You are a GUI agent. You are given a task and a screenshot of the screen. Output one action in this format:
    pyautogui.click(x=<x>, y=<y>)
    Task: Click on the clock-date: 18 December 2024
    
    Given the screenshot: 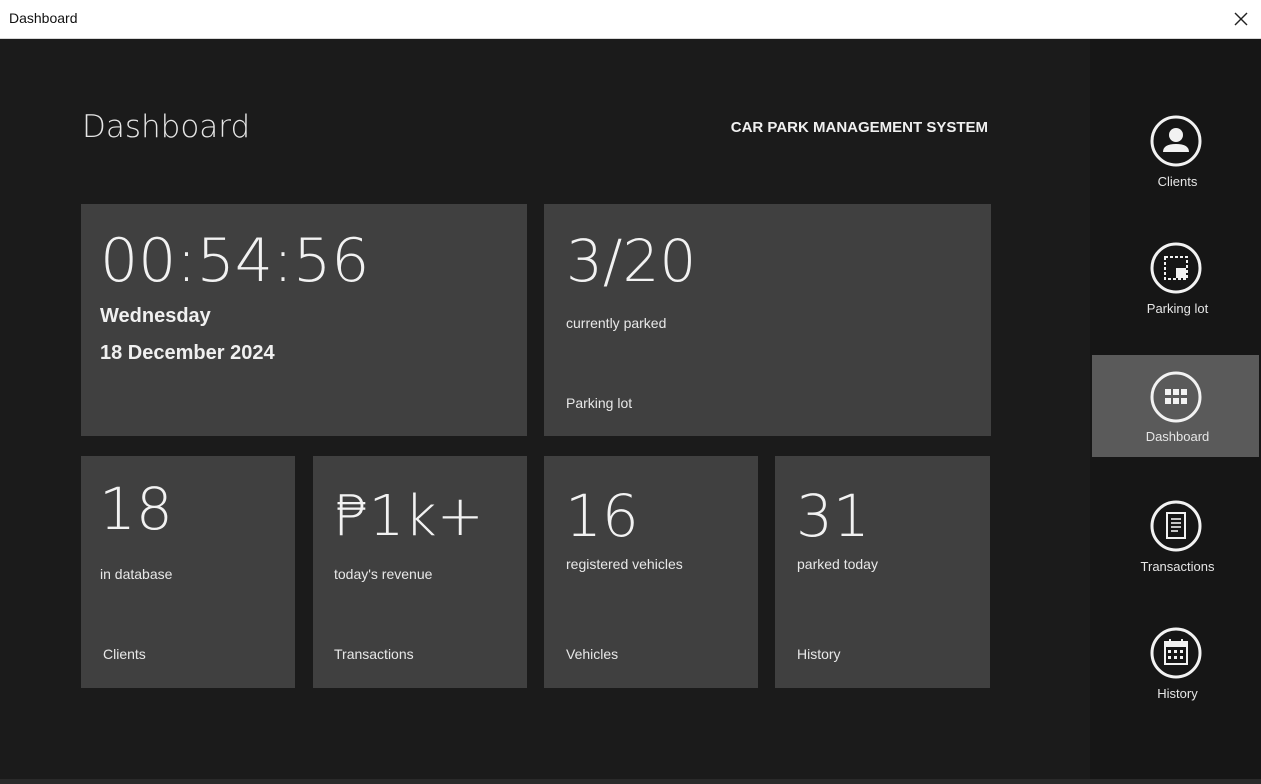 What is the action you would take?
    pyautogui.click(x=187, y=353)
    